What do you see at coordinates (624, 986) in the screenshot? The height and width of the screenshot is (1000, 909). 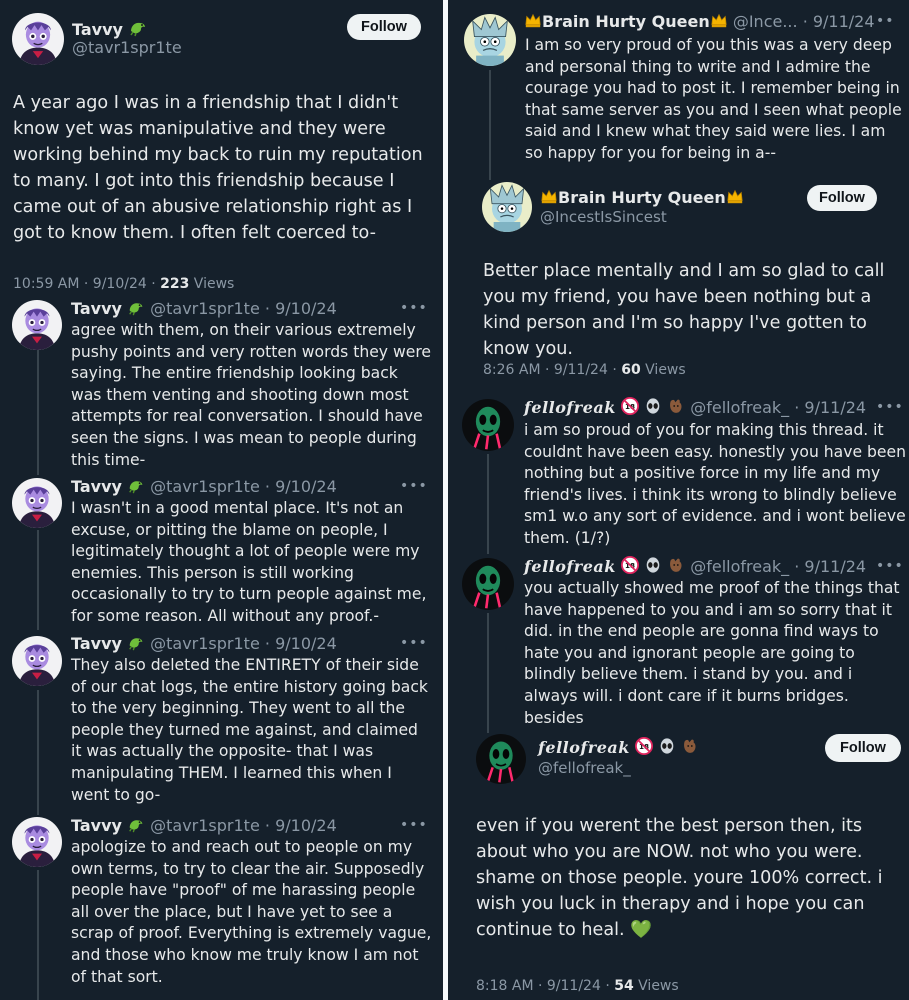 I see `view-count: 54` at bounding box center [624, 986].